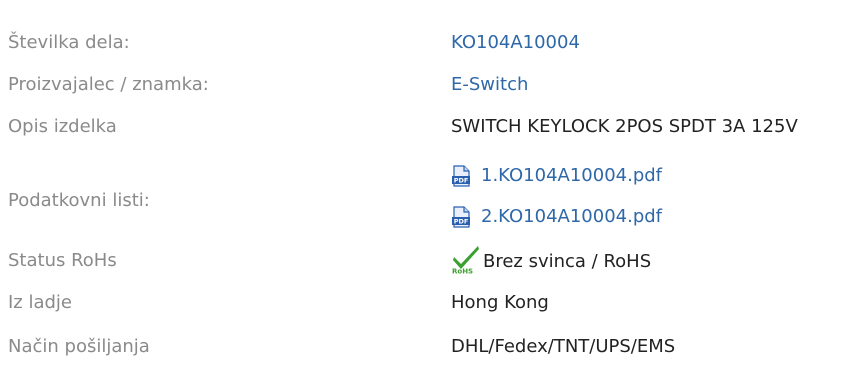 Image resolution: width=868 pixels, height=369 pixels. Describe the element at coordinates (500, 302) in the screenshot. I see `ships-from-value: Hong Kong` at that location.